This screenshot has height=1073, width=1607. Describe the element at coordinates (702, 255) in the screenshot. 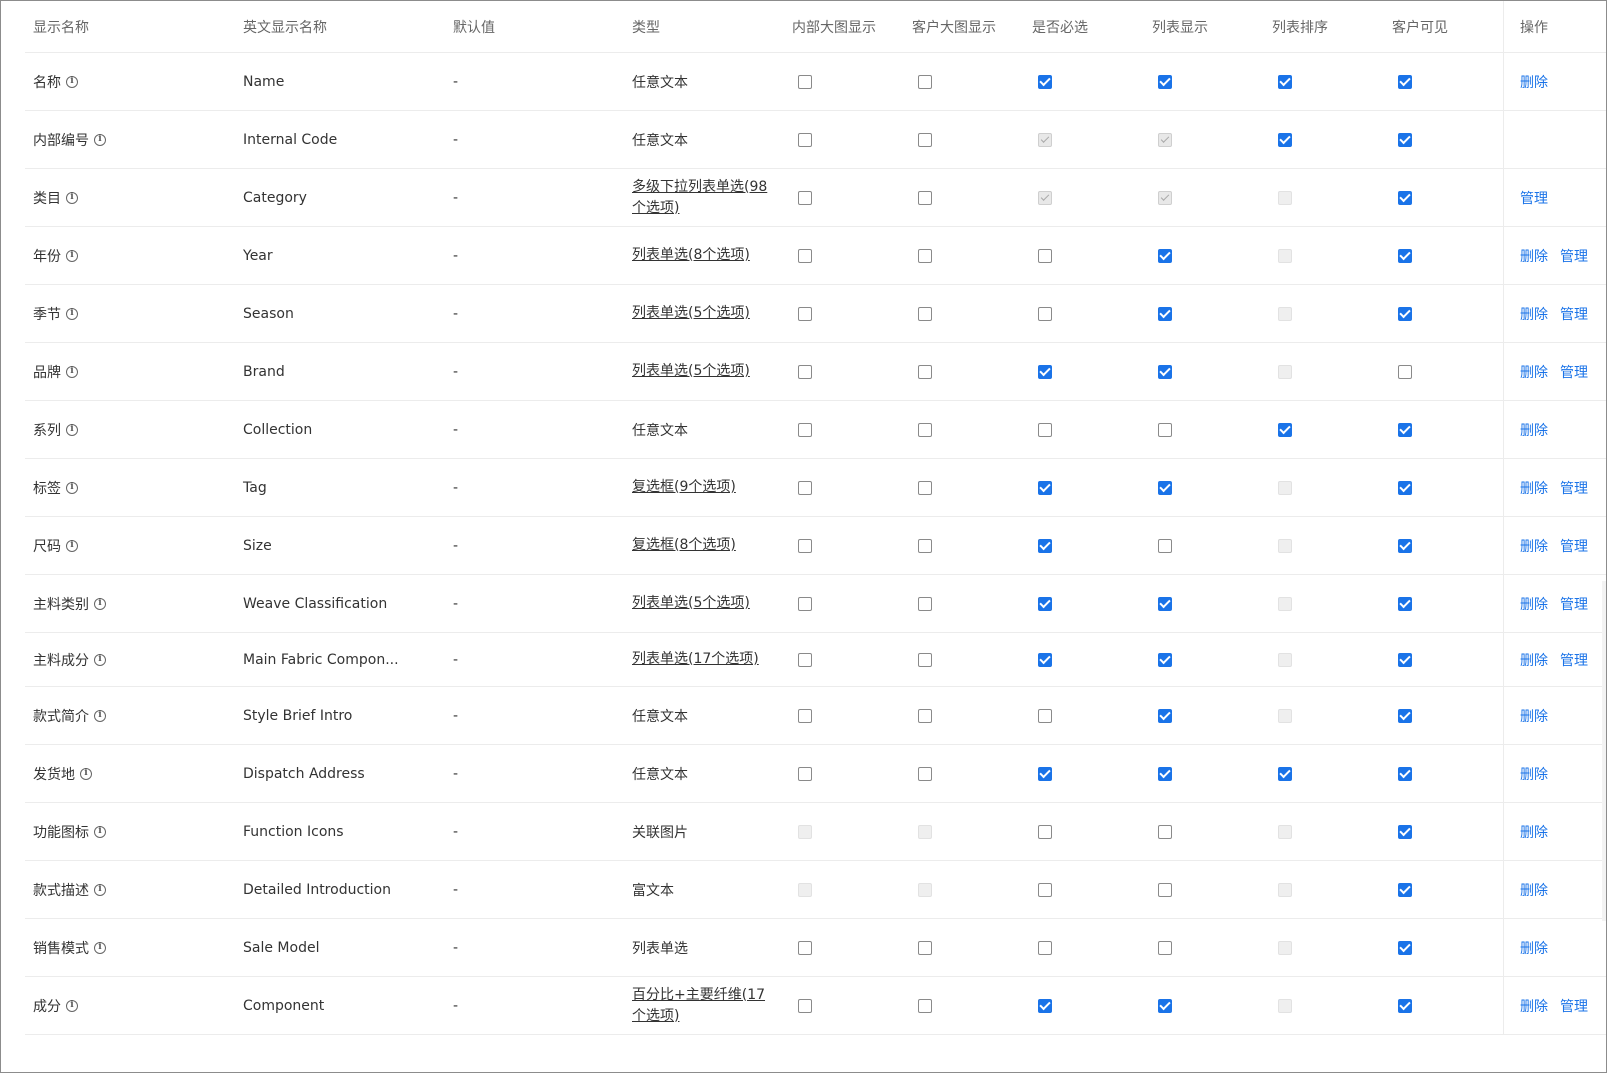

I see `type-options-link: 列表单选(8个选项)` at that location.